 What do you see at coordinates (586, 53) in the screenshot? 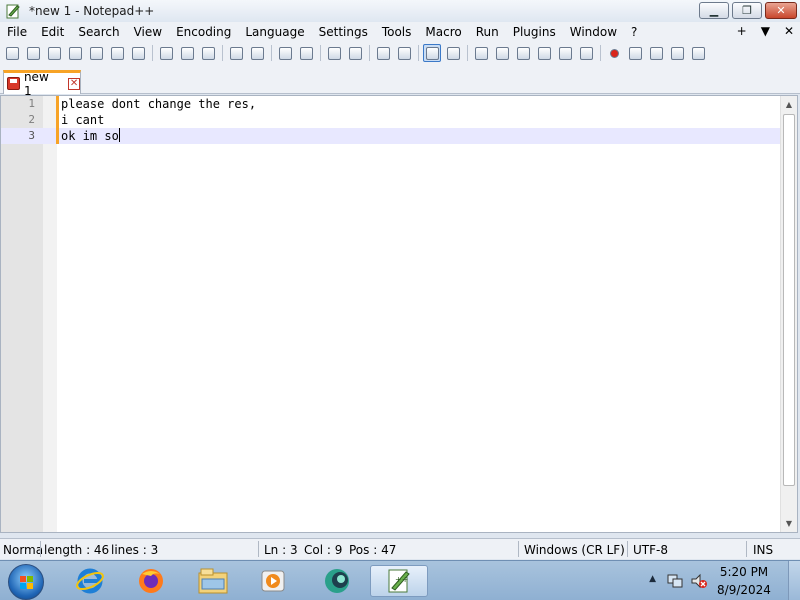
I see `monitoring-icon` at bounding box center [586, 53].